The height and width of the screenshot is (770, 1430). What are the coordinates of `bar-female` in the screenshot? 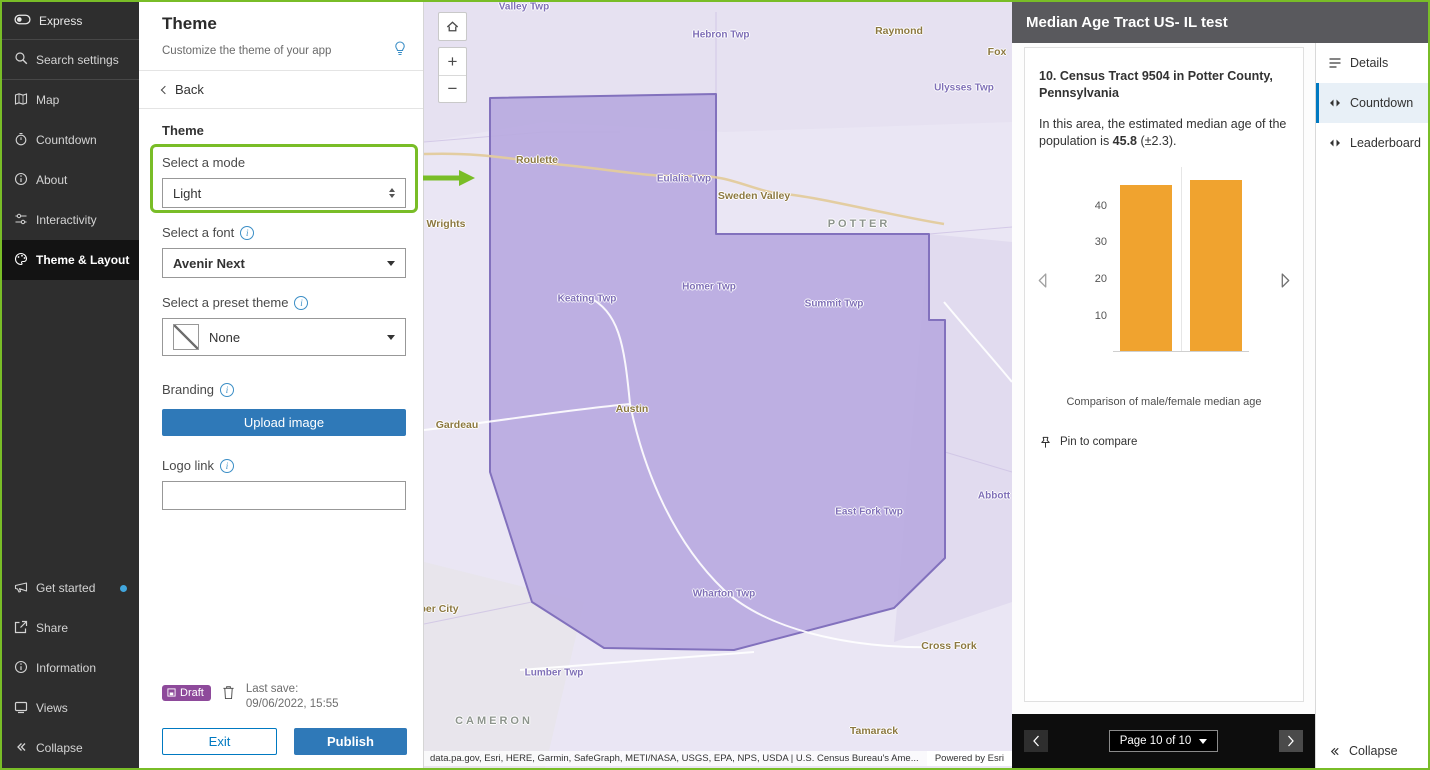 It's located at (1216, 265).